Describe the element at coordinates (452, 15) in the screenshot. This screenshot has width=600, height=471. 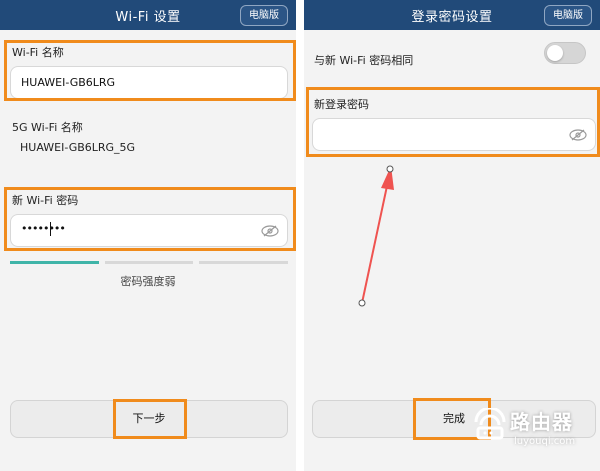
I see `top-bar: 登录密码设置 电脑版` at that location.